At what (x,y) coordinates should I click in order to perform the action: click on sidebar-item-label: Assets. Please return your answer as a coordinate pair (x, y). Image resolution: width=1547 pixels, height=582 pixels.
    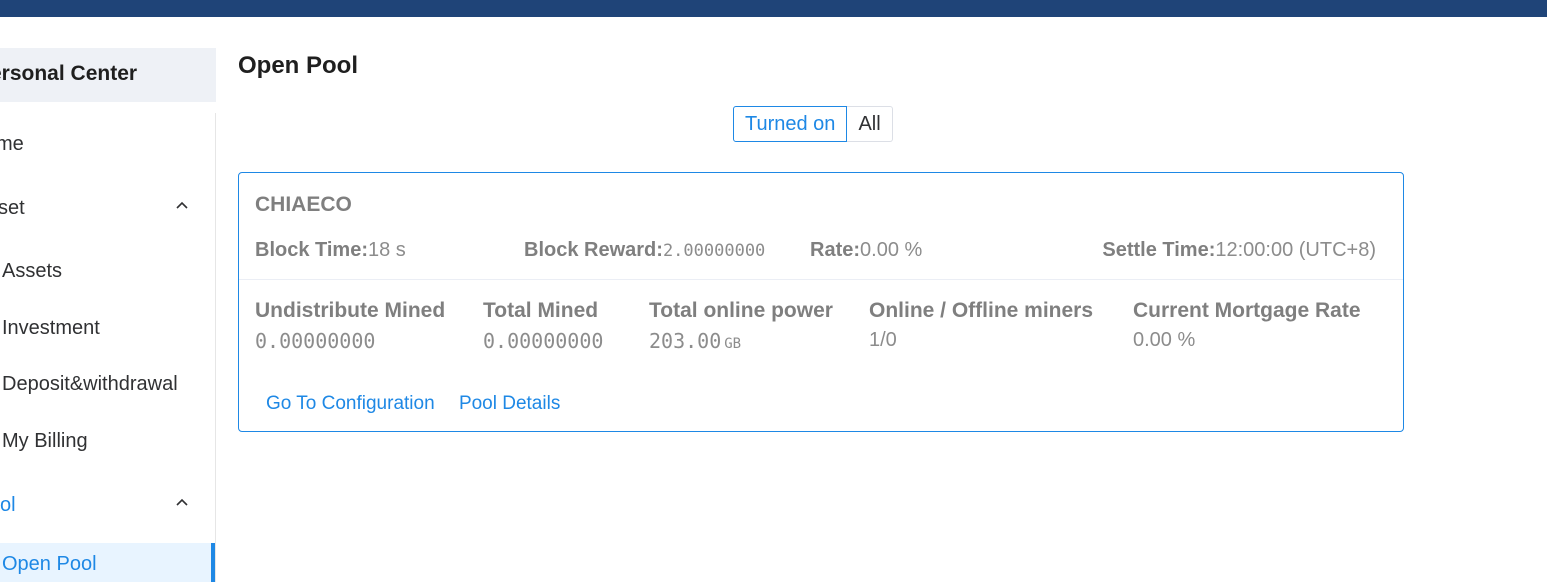
    Looking at the image, I should click on (32, 271).